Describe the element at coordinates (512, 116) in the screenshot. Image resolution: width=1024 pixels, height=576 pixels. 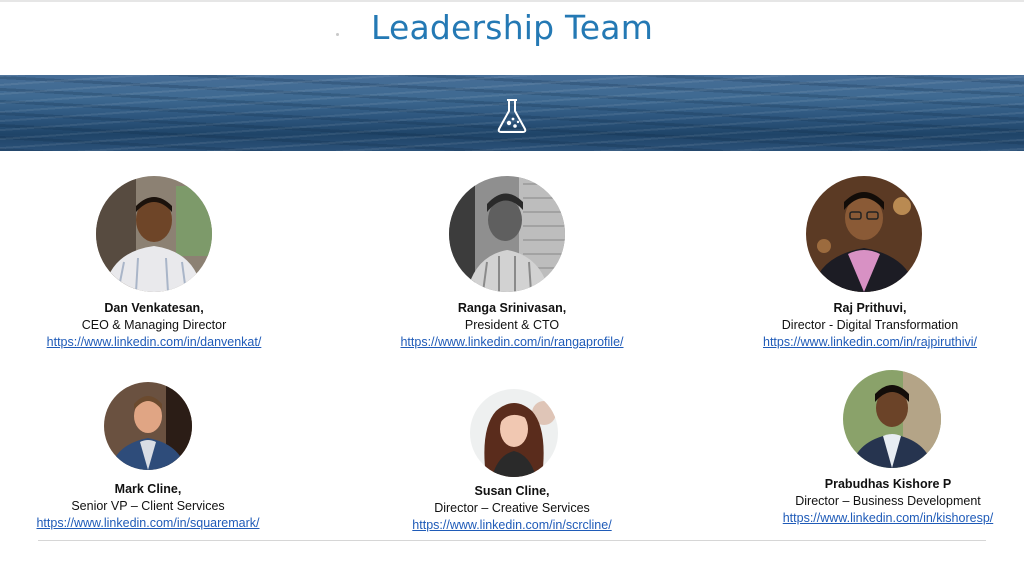
I see `flask-icon` at that location.